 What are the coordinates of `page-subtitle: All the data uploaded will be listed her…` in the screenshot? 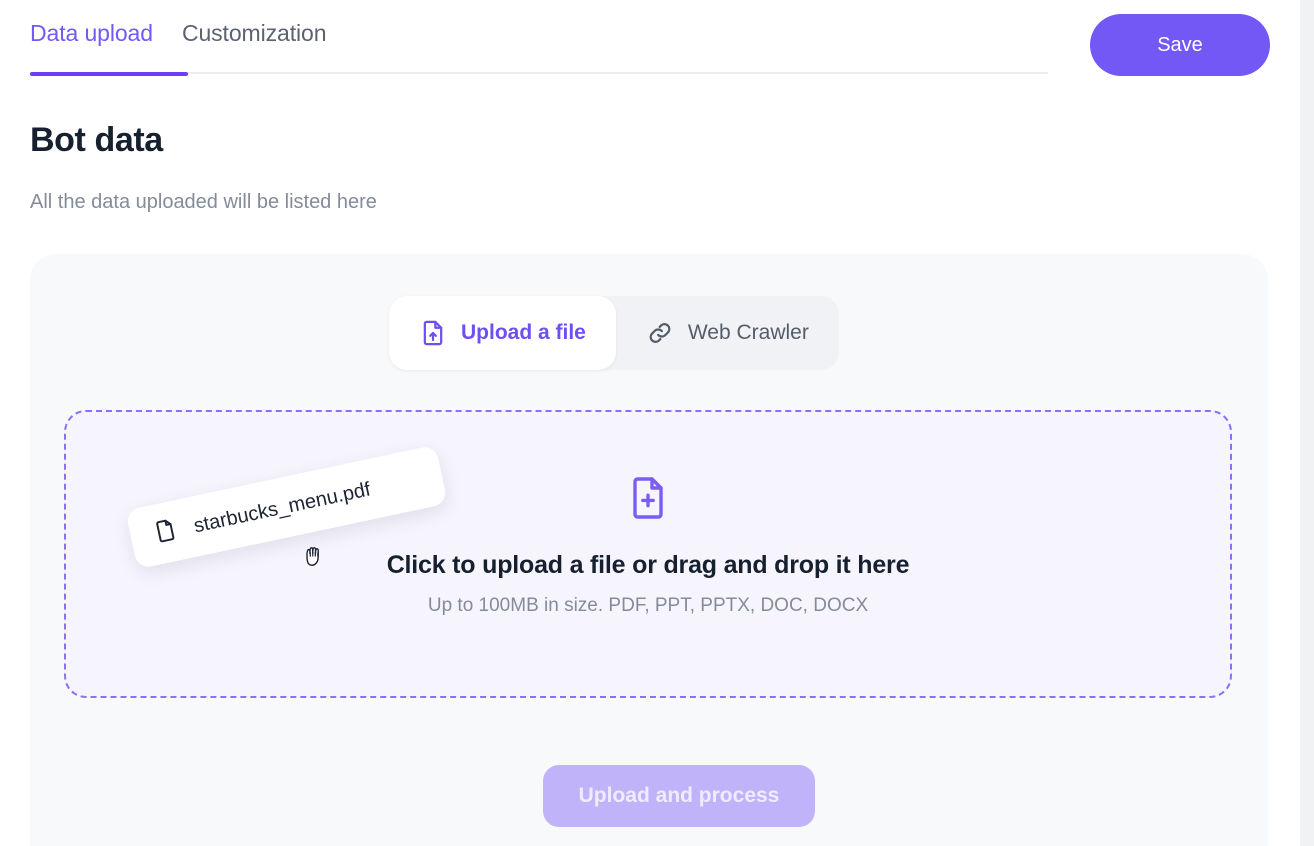 It's located at (203, 202).